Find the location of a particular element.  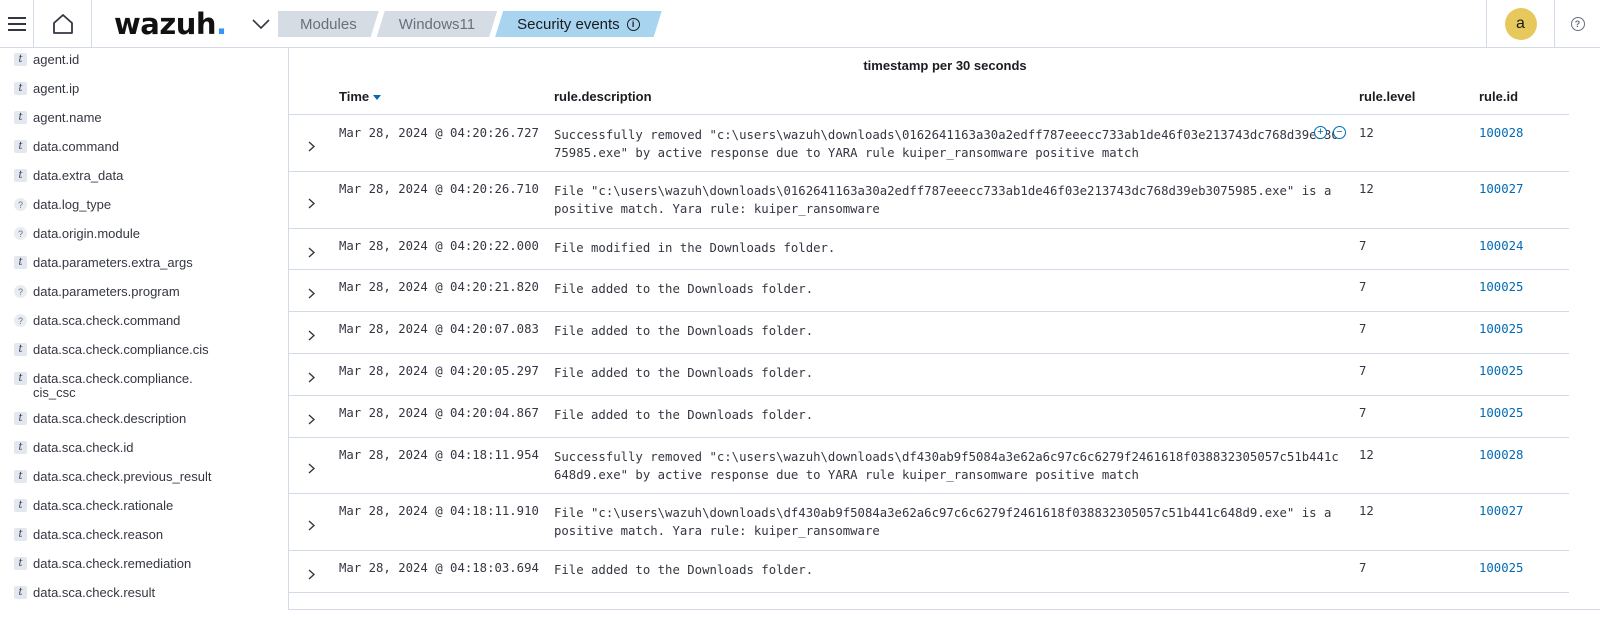

field-item: ? data.origin.module is located at coordinates (77, 234).